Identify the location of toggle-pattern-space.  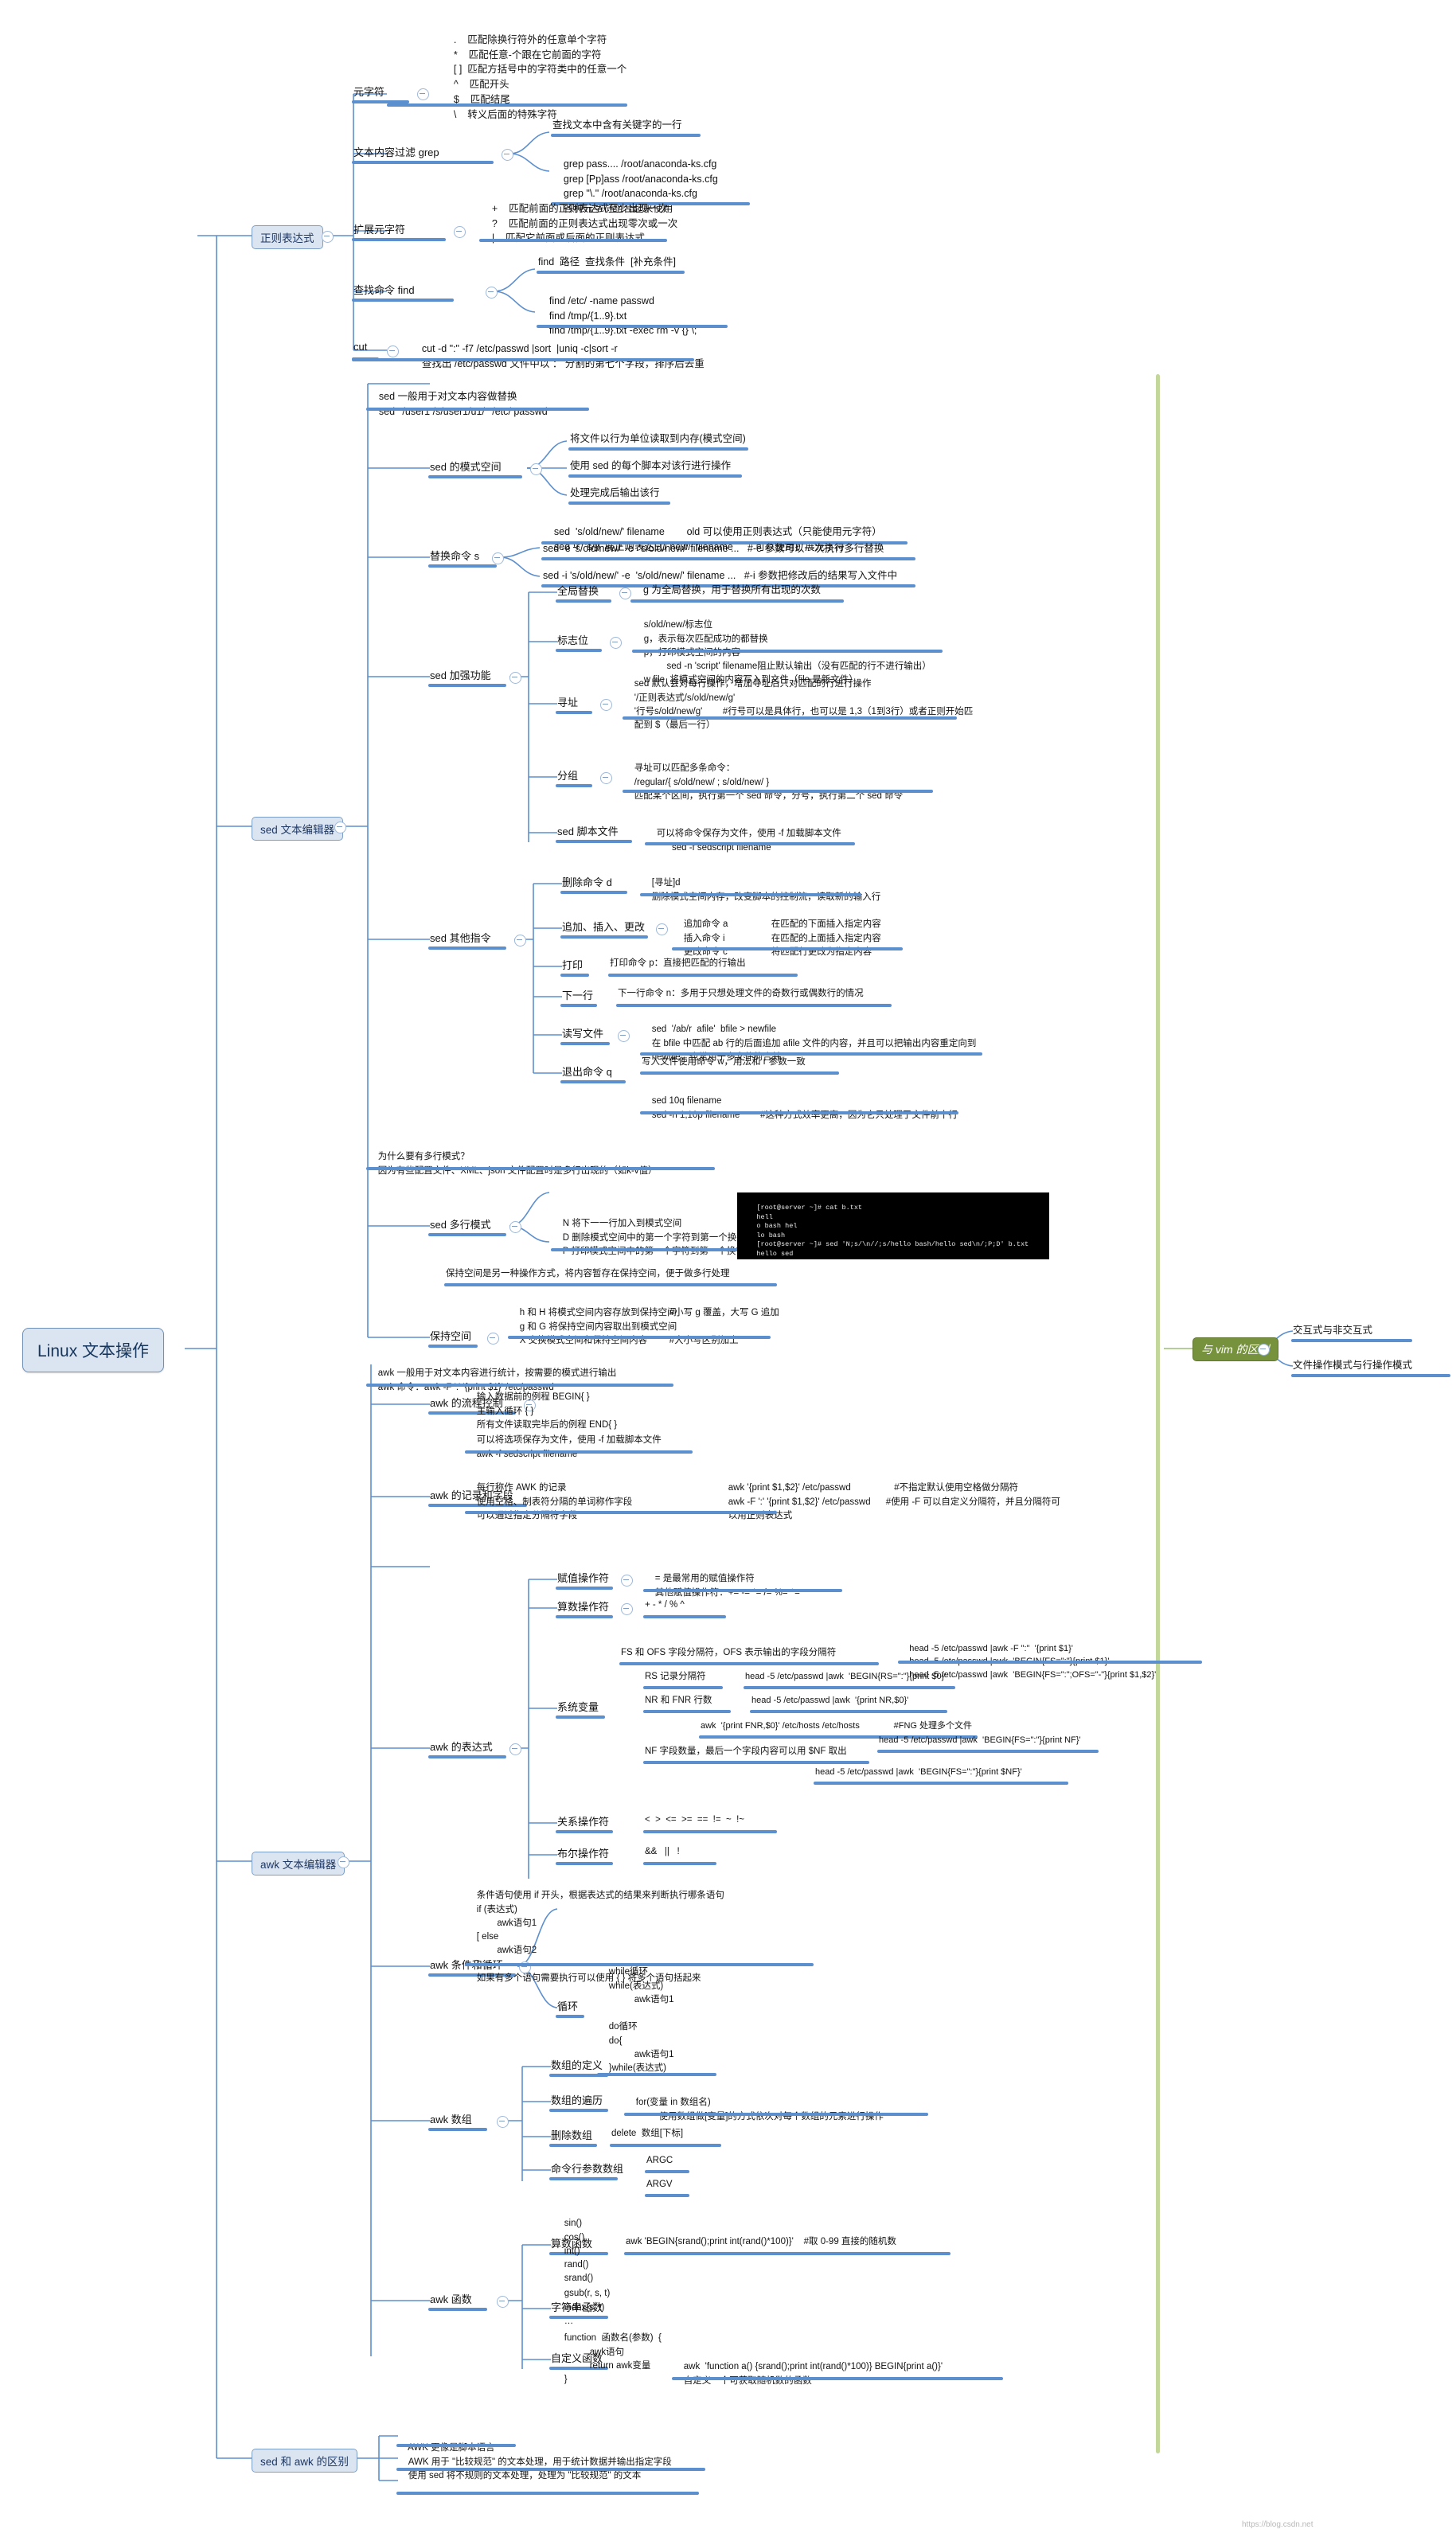
(536, 469).